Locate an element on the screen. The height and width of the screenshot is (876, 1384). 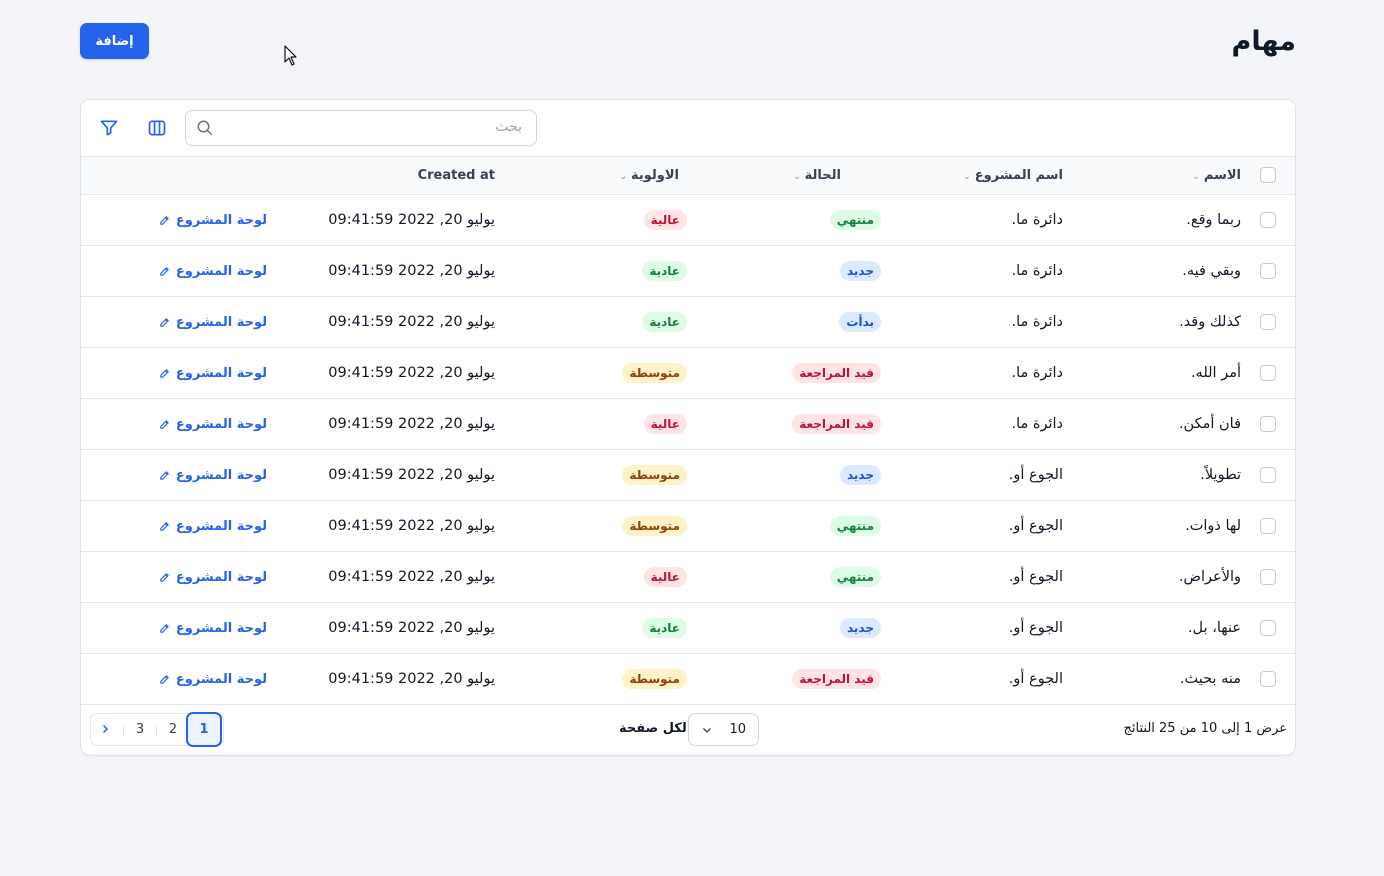
chevron-right-icon is located at coordinates (105, 729).